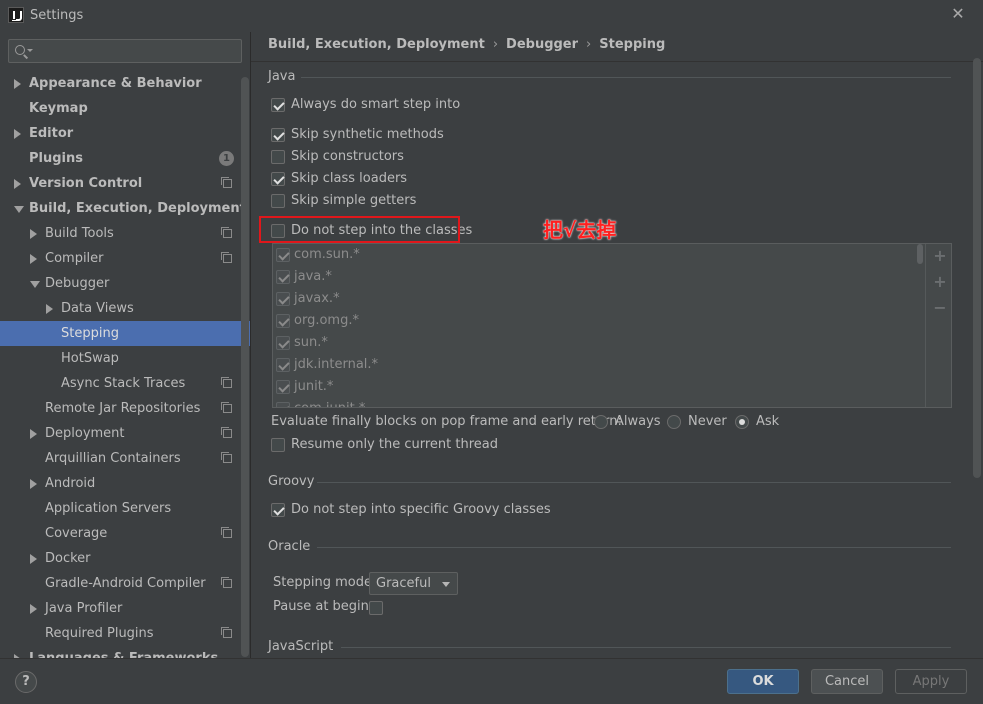 The height and width of the screenshot is (704, 983). Describe the element at coordinates (940, 282) in the screenshot. I see `add-pattern-icon: +` at that location.